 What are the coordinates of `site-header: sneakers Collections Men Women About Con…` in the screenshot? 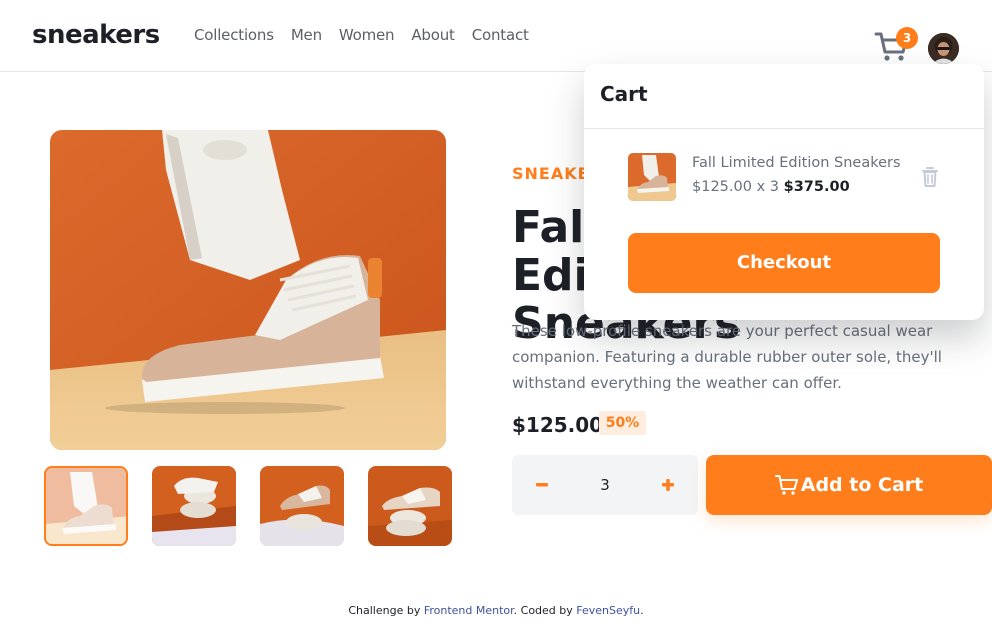 It's located at (496, 36).